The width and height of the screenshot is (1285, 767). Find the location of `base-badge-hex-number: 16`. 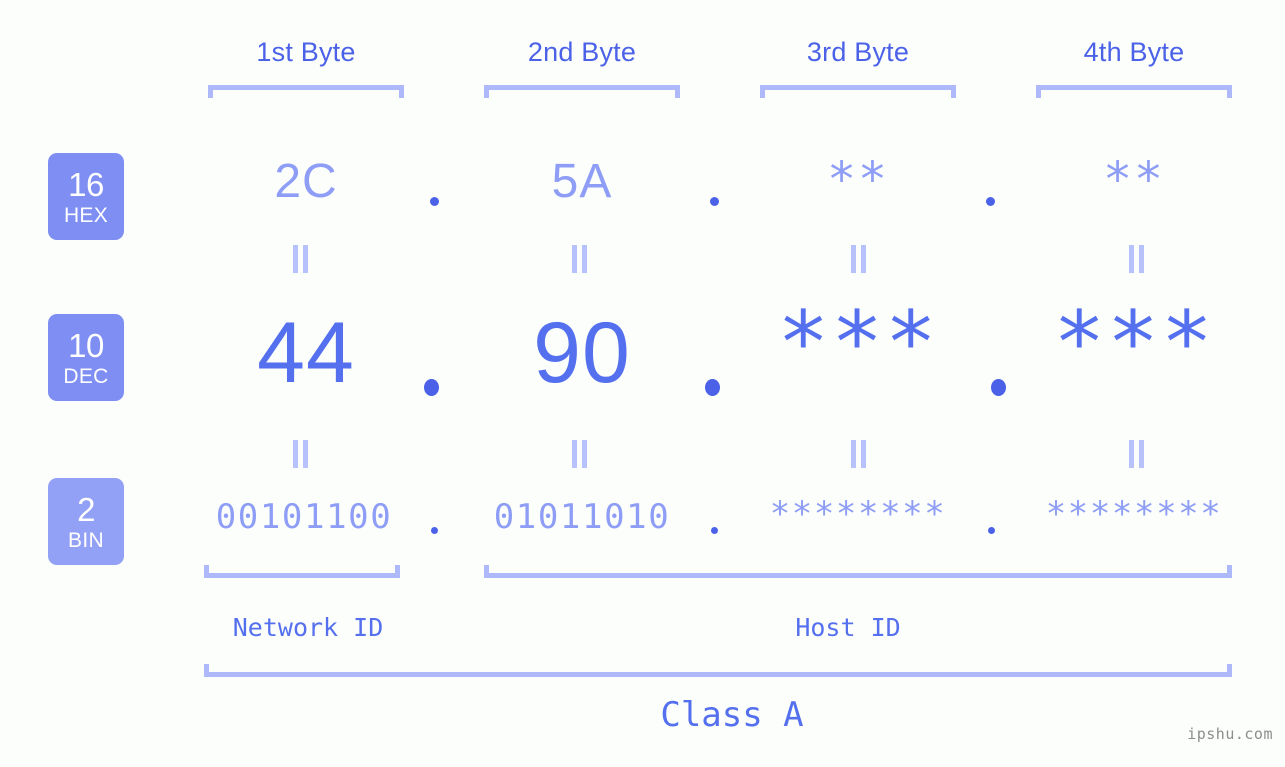

base-badge-hex-number: 16 is located at coordinates (86, 184).